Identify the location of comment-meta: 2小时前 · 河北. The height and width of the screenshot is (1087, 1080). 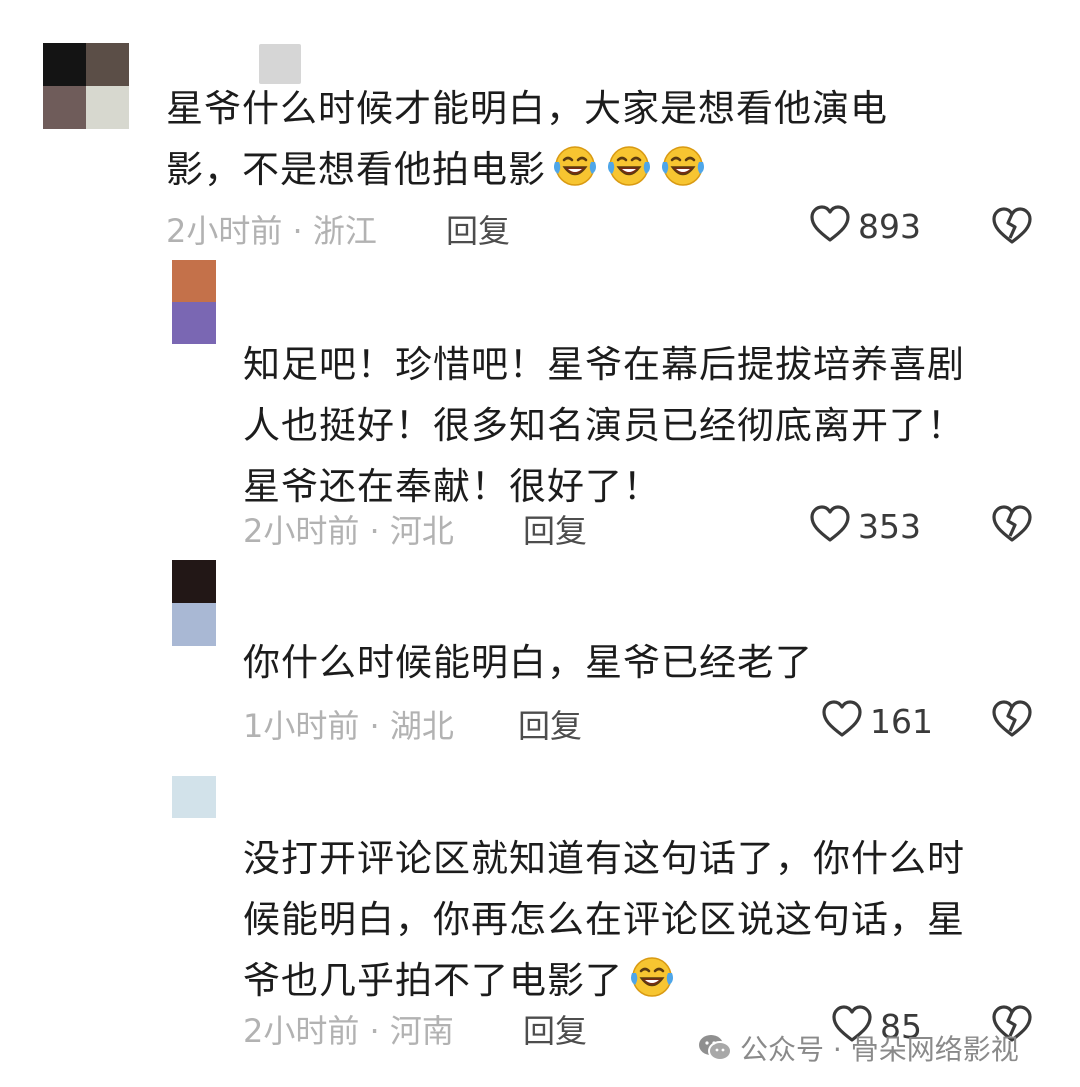
(348, 531).